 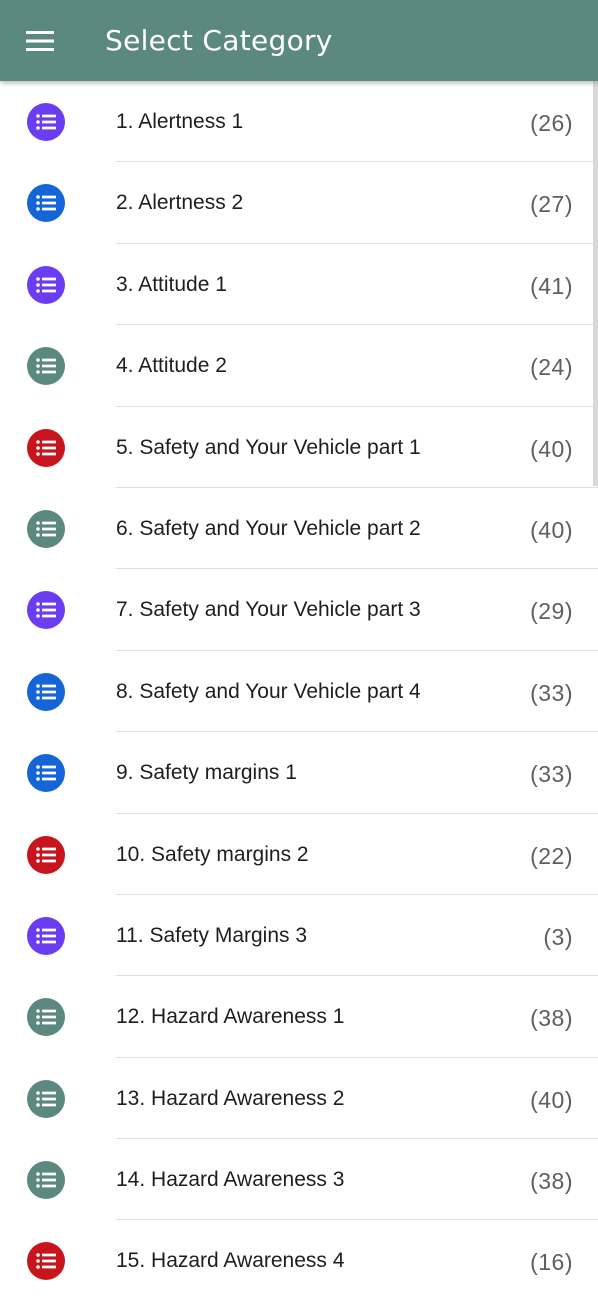 I want to click on list-item-count: (41), so click(x=551, y=285).